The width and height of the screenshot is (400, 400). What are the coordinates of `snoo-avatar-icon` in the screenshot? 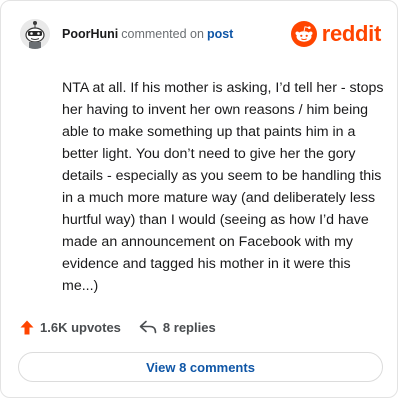 It's located at (35, 34).